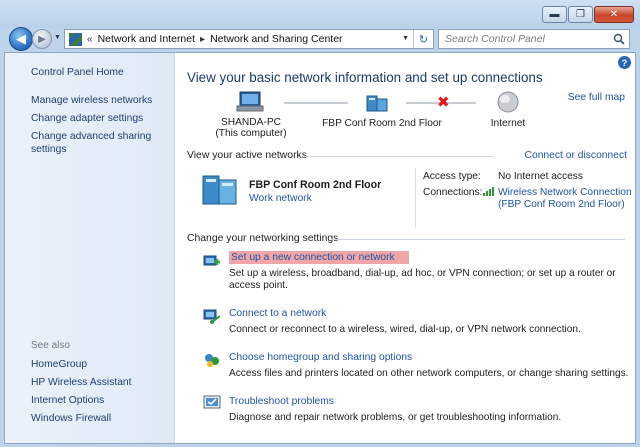 The width and height of the screenshot is (640, 447). I want to click on internet-globe-icon, so click(508, 102).